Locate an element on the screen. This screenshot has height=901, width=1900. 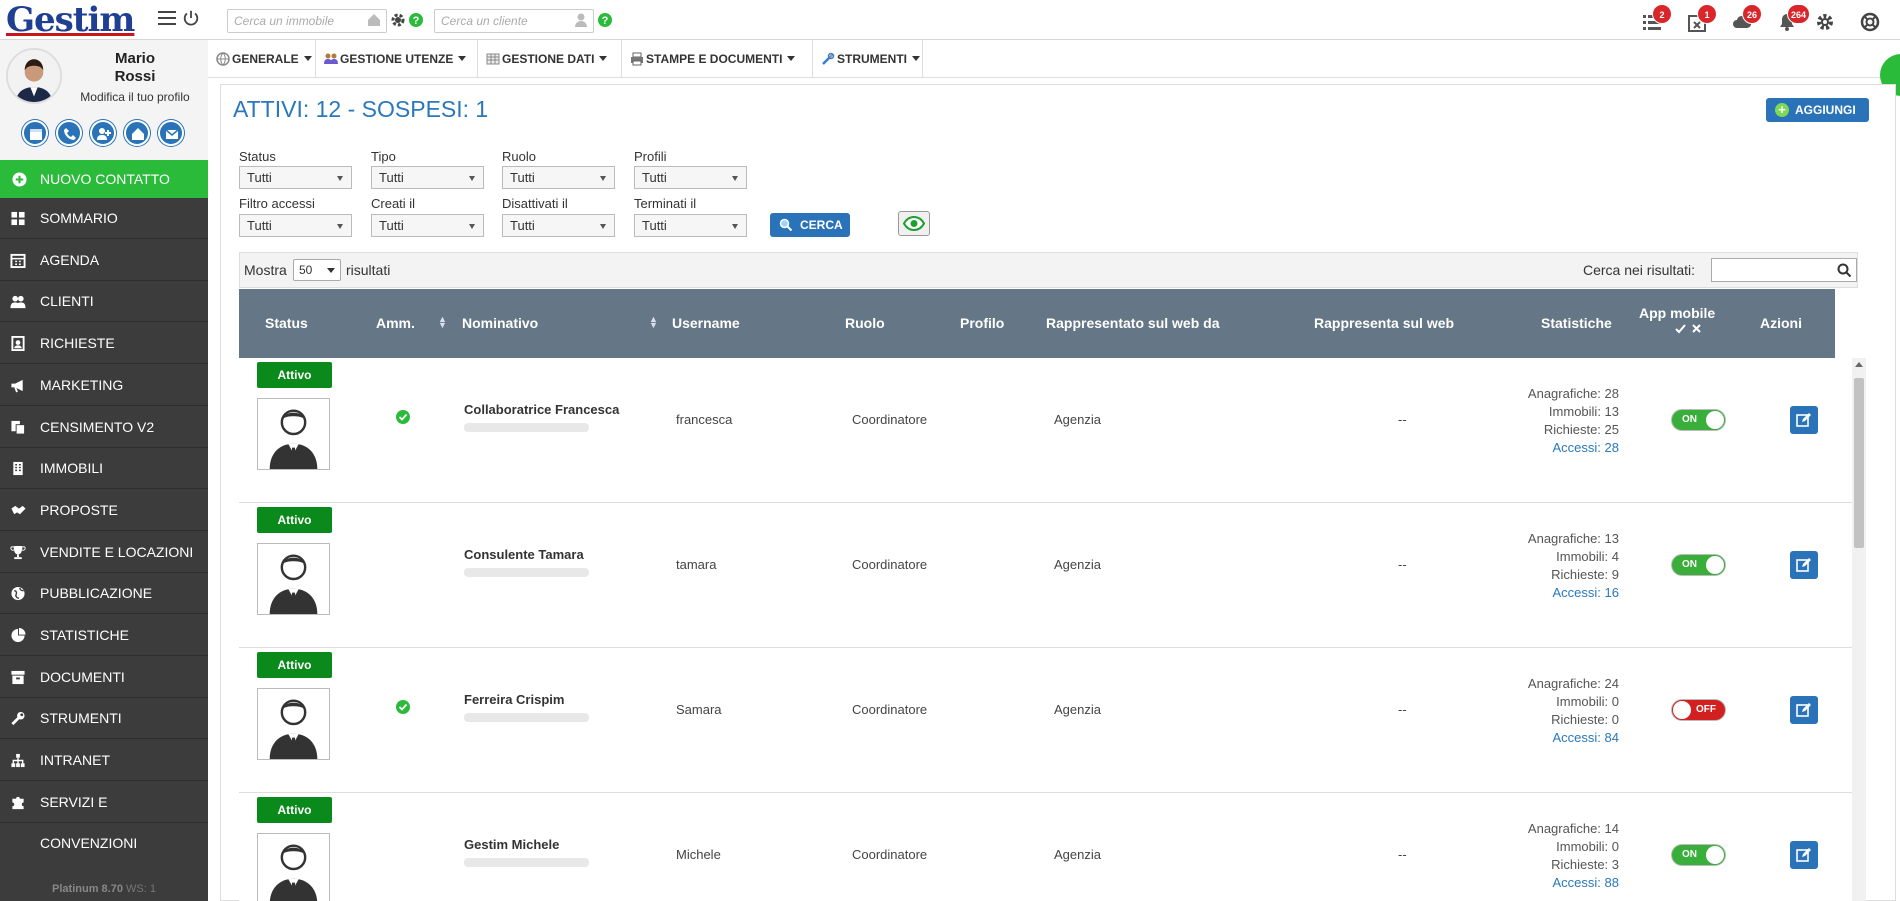
col-nominativo: Nominativo is located at coordinates (500, 323).